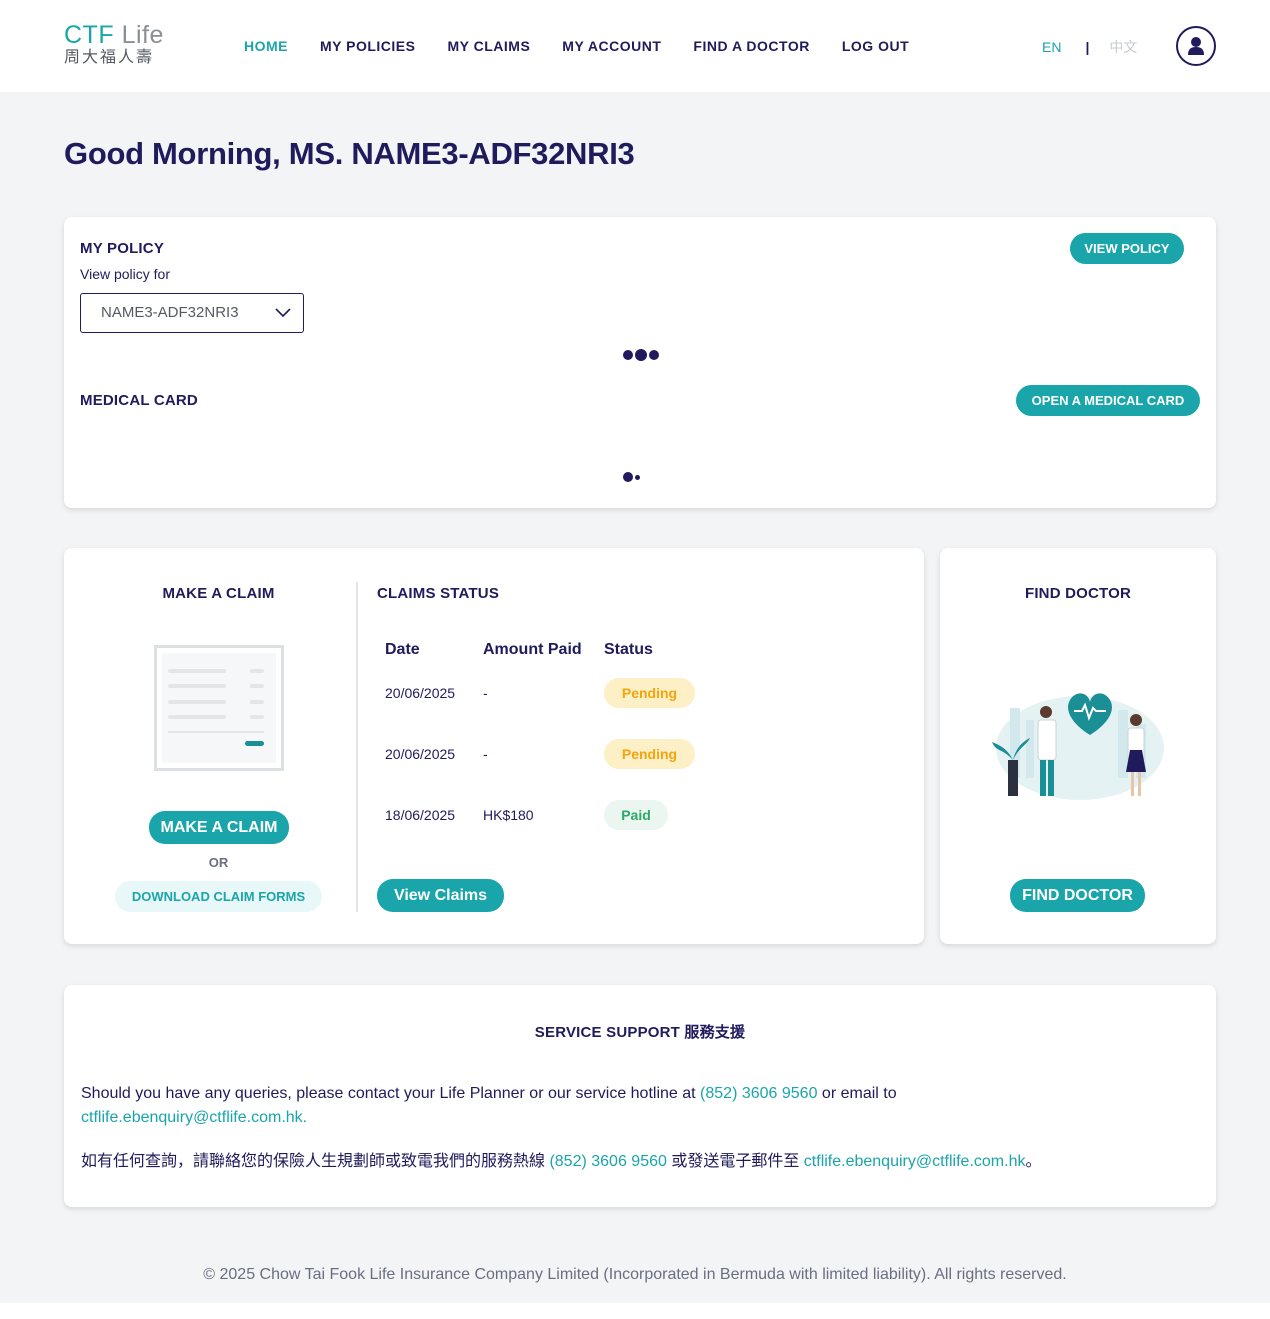  What do you see at coordinates (915, 1161) in the screenshot?
I see `email-link-zh: ctflife.ebenquiry@ctflife.com.hk` at bounding box center [915, 1161].